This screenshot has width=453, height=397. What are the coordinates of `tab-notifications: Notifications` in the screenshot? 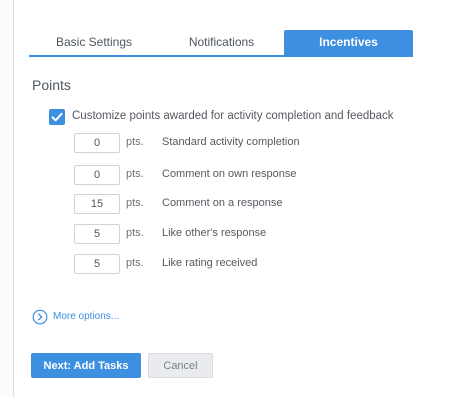 It's located at (221, 42).